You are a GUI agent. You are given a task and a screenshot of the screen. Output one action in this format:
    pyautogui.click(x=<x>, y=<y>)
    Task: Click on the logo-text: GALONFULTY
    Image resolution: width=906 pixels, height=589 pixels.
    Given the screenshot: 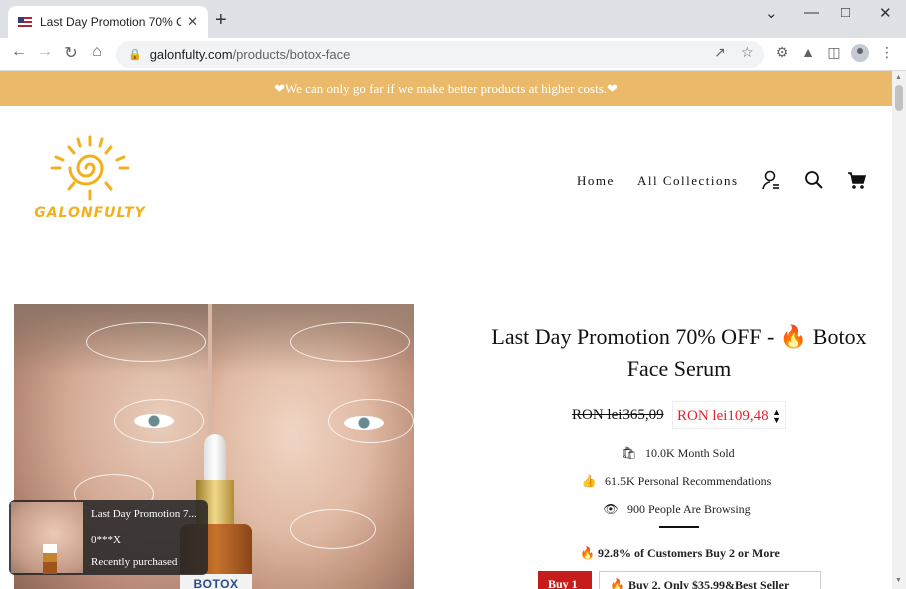 What is the action you would take?
    pyautogui.click(x=90, y=213)
    